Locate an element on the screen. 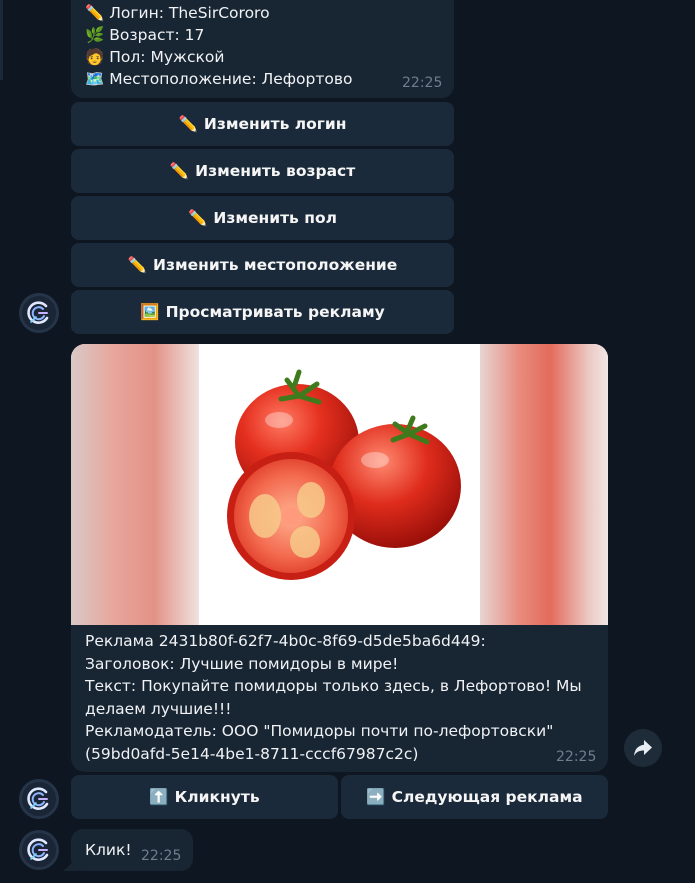 This screenshot has height=883, width=695. click-reply-bubble: Клик! 22:25 is located at coordinates (132, 850).